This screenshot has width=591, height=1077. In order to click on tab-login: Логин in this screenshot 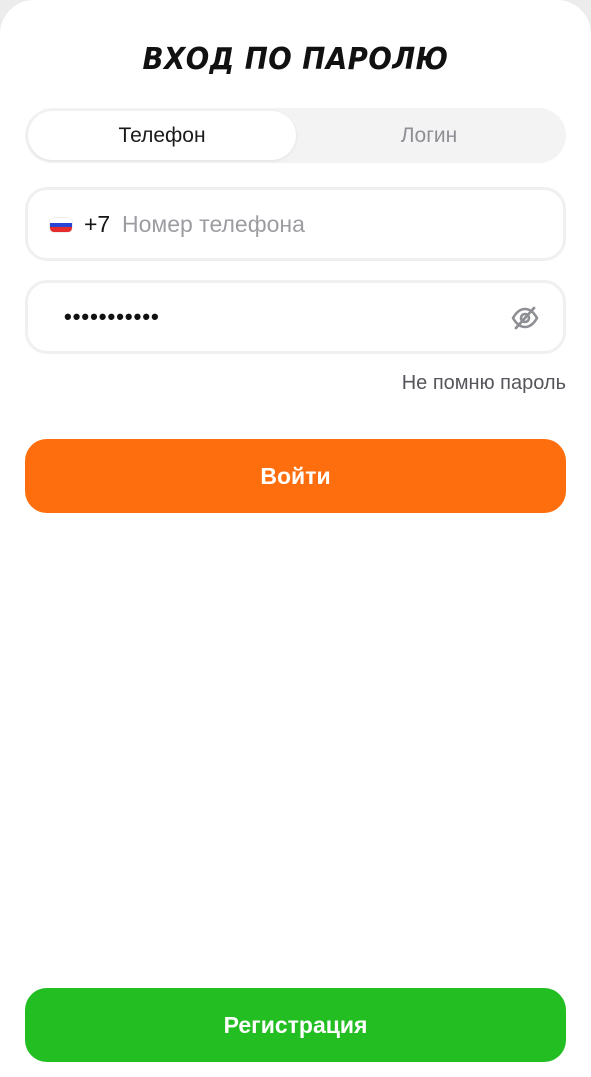, I will do `click(429, 135)`.